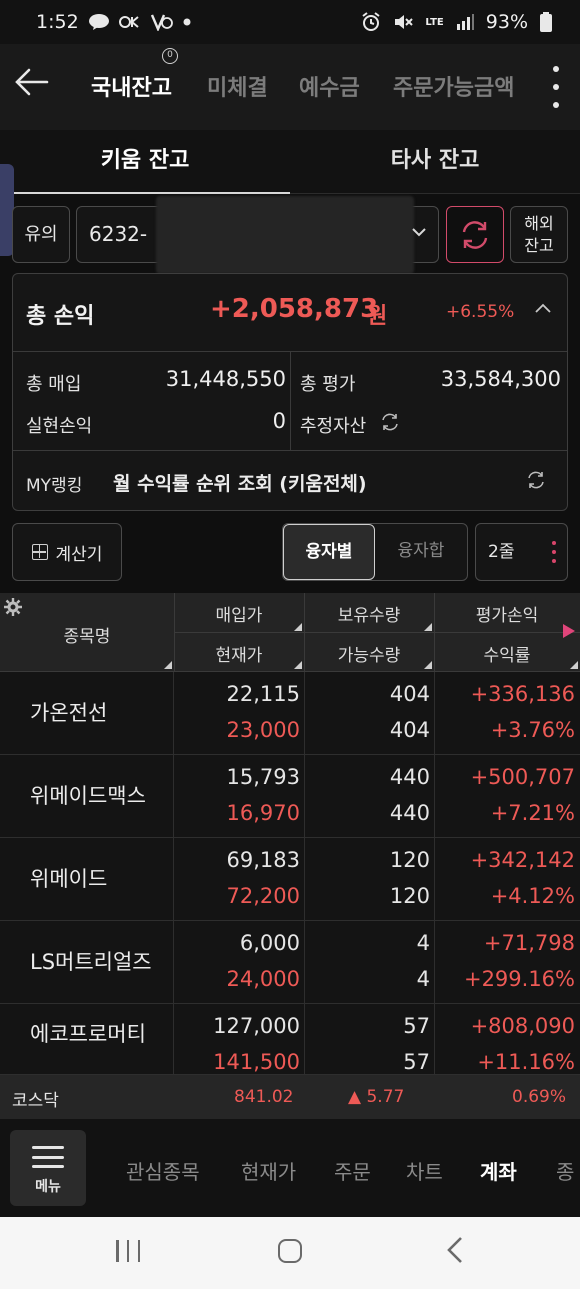 Image resolution: width=580 pixels, height=1289 pixels. I want to click on nav-account: 계좌, so click(498, 1170).